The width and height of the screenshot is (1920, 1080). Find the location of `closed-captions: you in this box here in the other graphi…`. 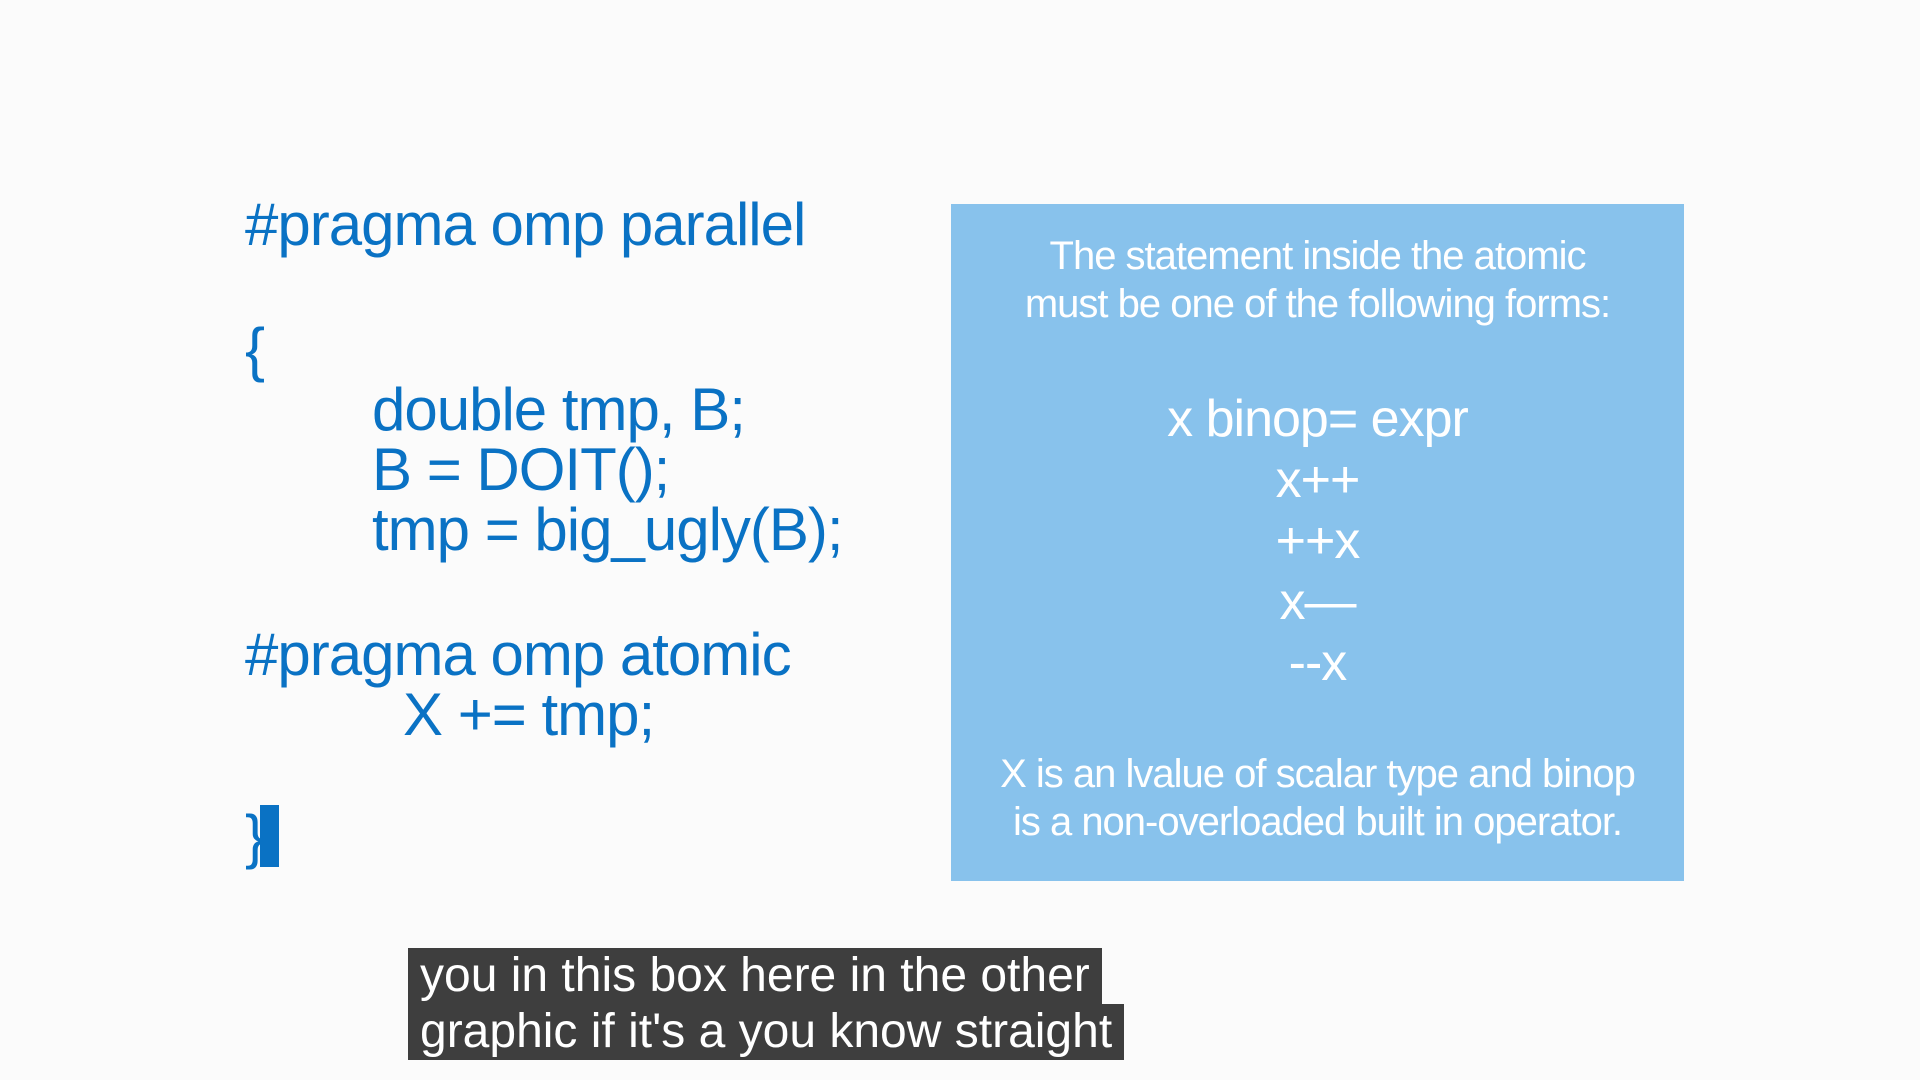

closed-captions: you in this box here in the other graphi… is located at coordinates (766, 1004).